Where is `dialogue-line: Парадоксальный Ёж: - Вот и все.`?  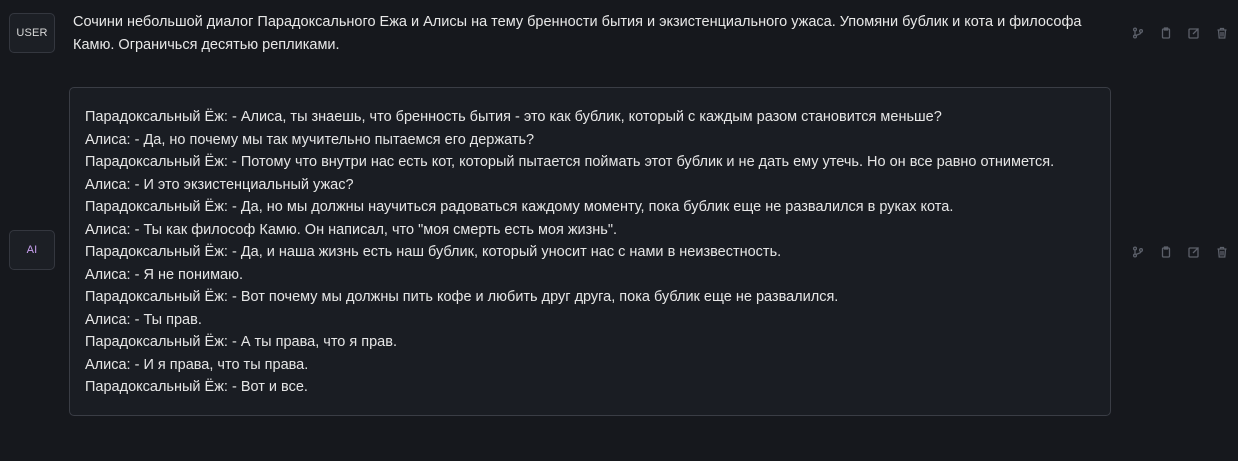
dialogue-line: Парадоксальный Ёж: - Вот и все. is located at coordinates (196, 387).